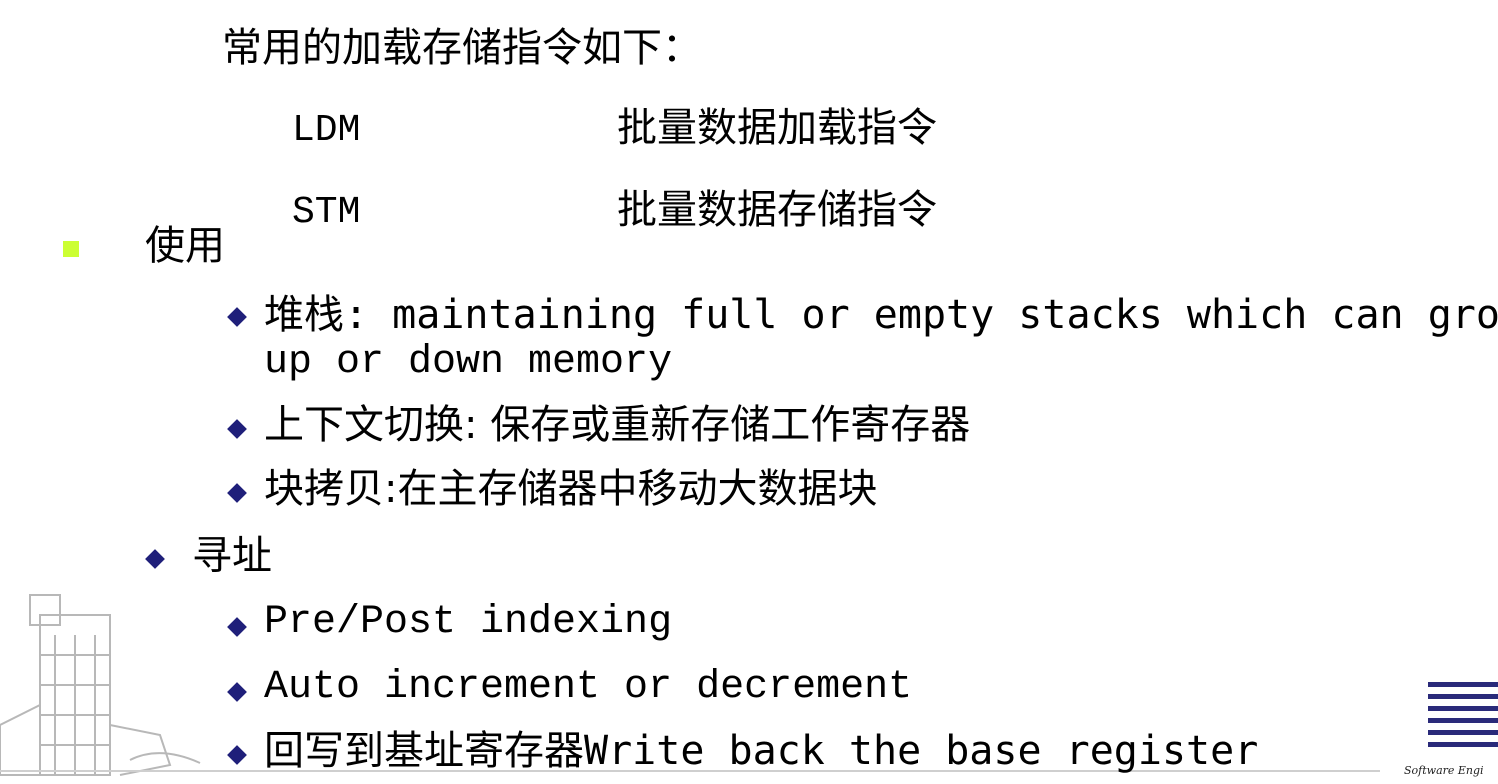 The height and width of the screenshot is (784, 1498). Describe the element at coordinates (326, 212) in the screenshot. I see `instruction-mnemonic-stm: STM` at that location.